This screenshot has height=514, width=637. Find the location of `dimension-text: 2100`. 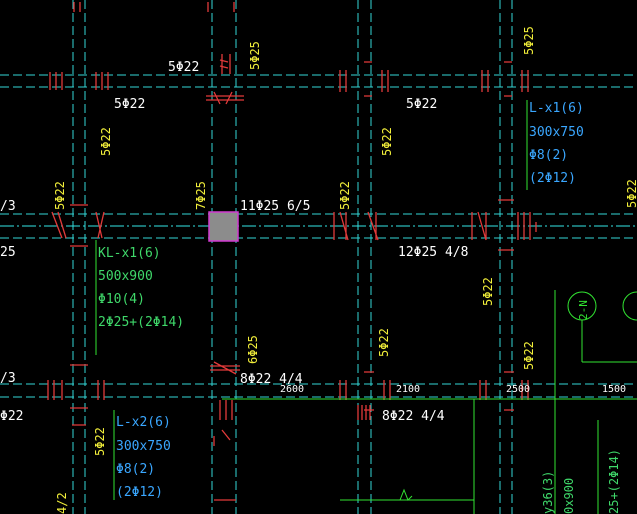

dimension-text: 2100 is located at coordinates (408, 389).